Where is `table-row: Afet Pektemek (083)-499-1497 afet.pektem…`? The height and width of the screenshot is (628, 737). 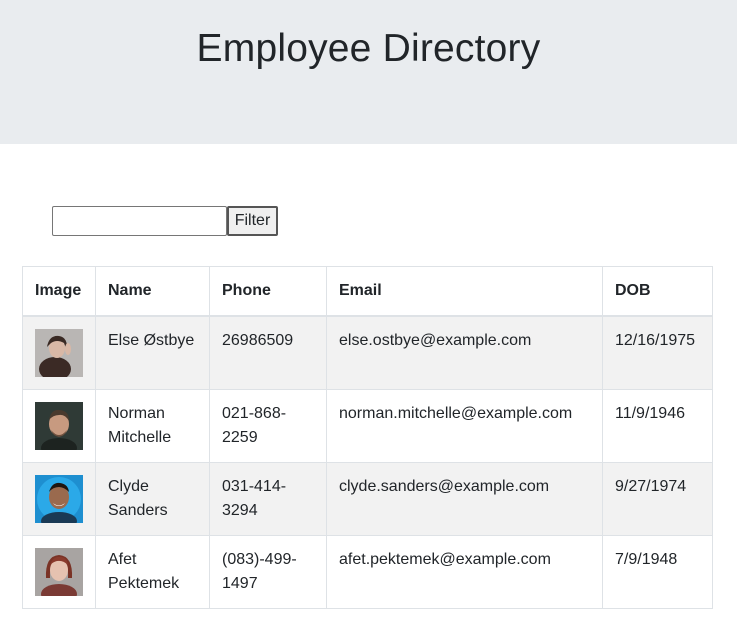
table-row: Afet Pektemek (083)-499-1497 afet.pektem… is located at coordinates (367, 572).